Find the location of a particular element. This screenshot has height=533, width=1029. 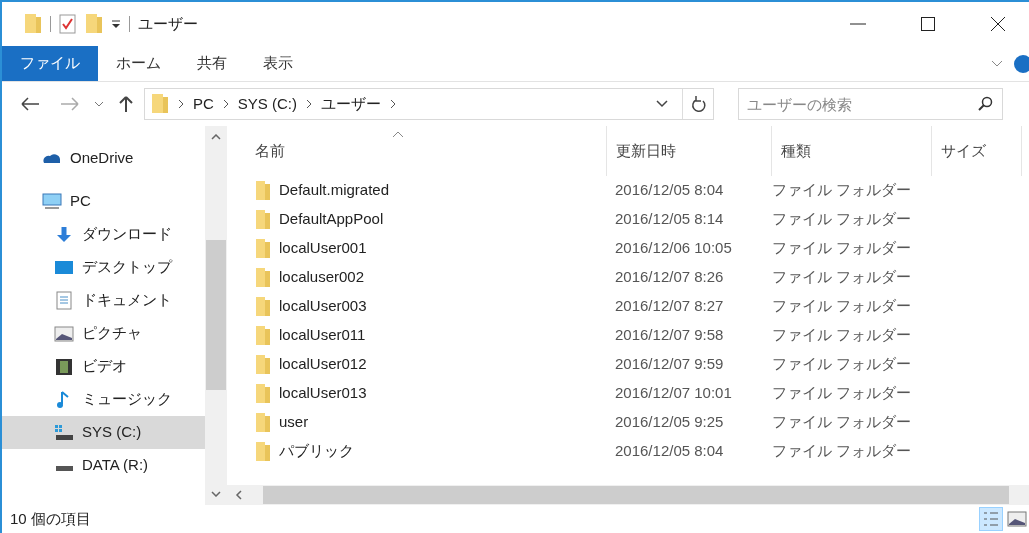

computer-icon is located at coordinates (52, 201).